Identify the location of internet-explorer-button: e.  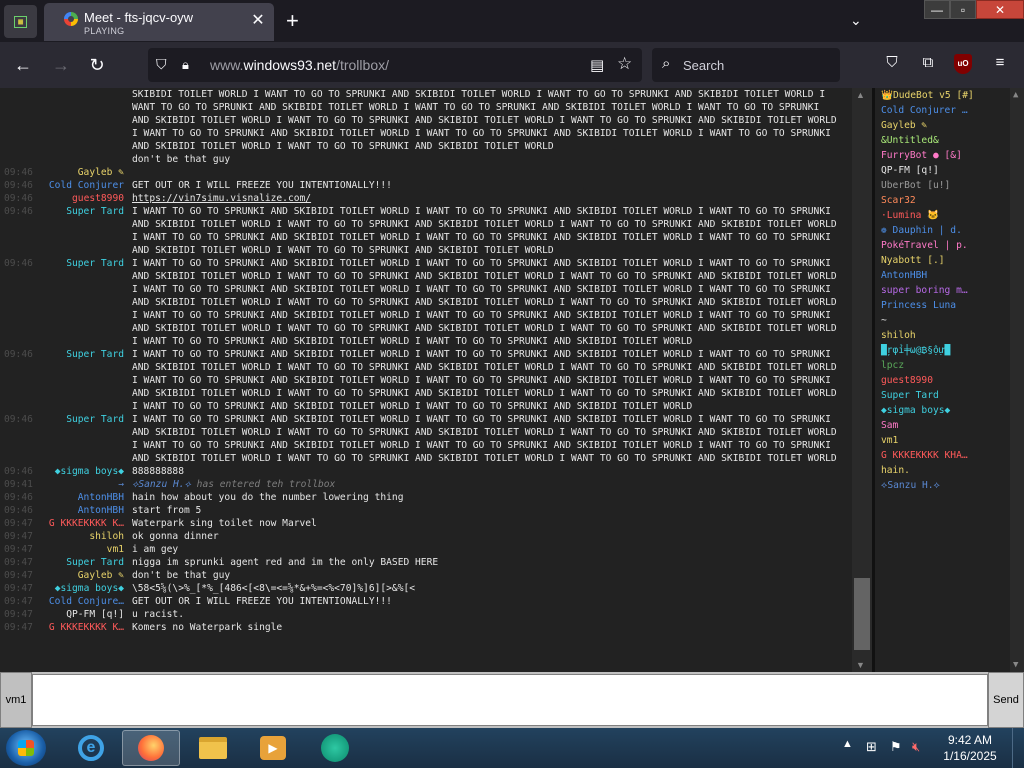
(91, 748).